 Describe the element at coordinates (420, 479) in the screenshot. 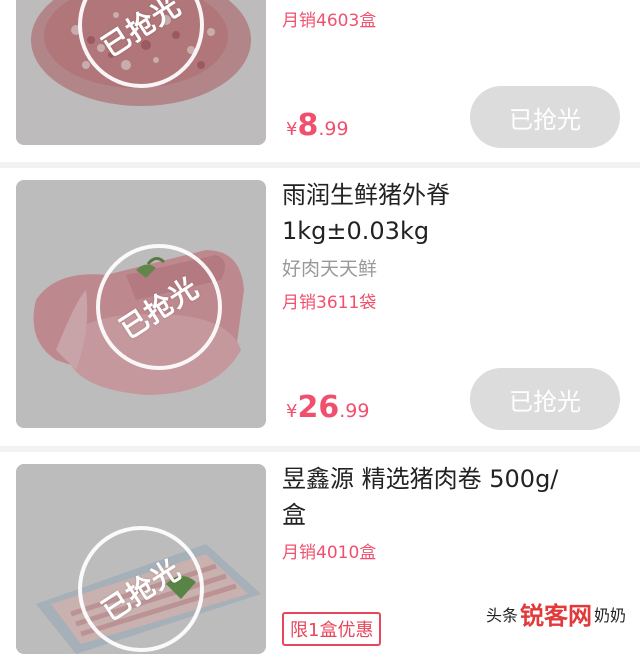

I see `product-title-line: 昱鑫源 精选猪肉卷 500g/` at that location.